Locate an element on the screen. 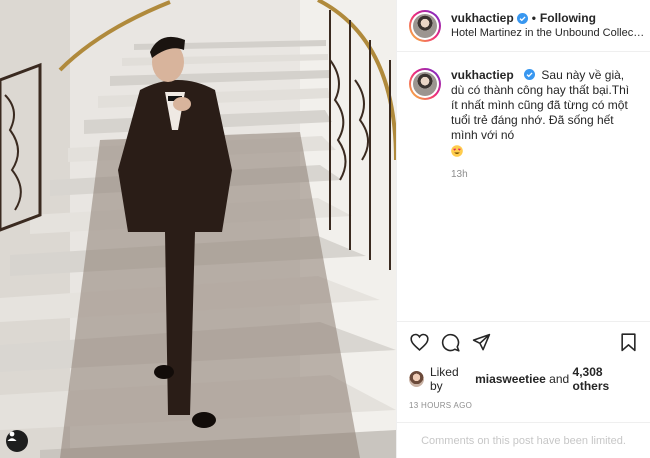 This screenshot has height=458, width=650. share-button is located at coordinates (481, 342).